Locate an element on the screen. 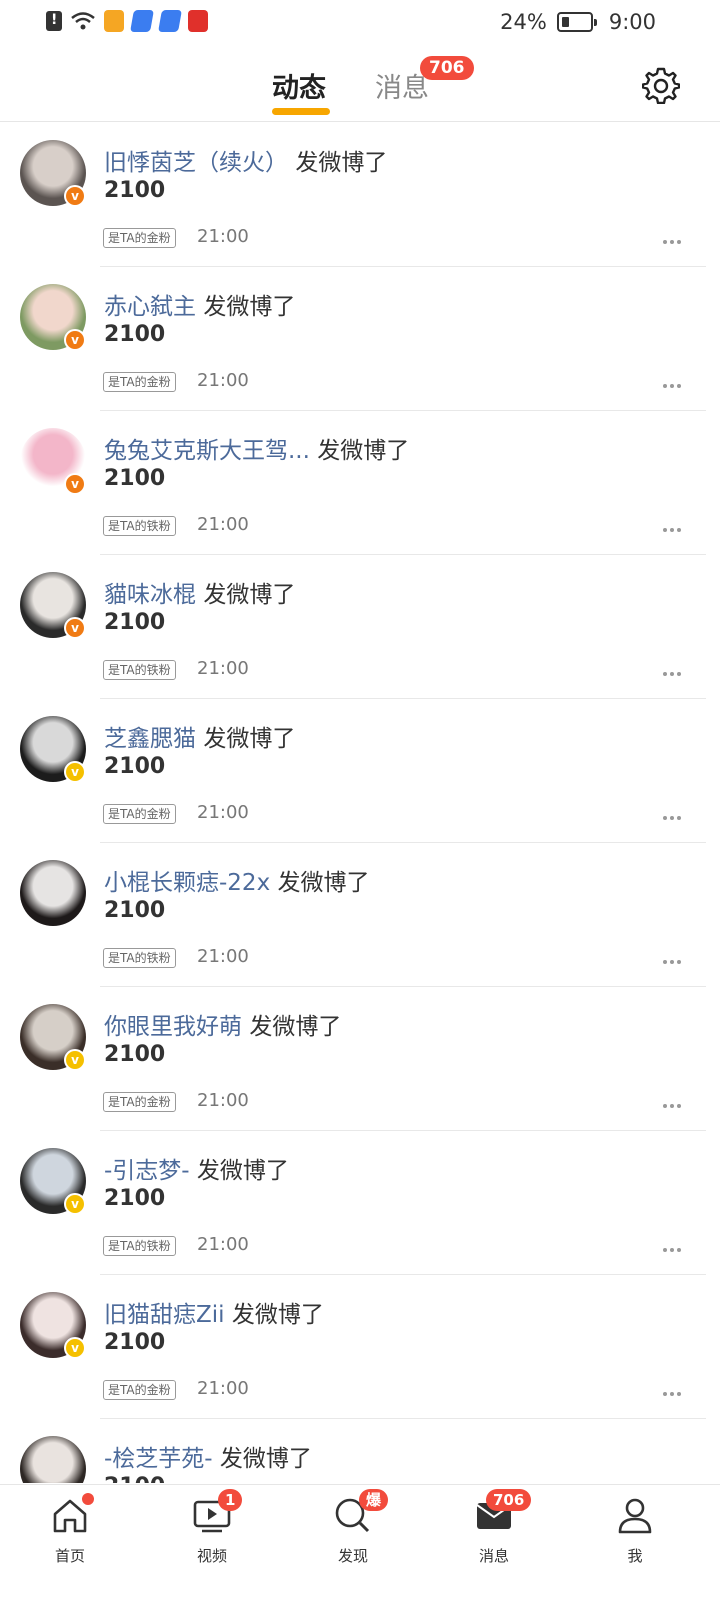  active-tab-underline is located at coordinates (301, 111).